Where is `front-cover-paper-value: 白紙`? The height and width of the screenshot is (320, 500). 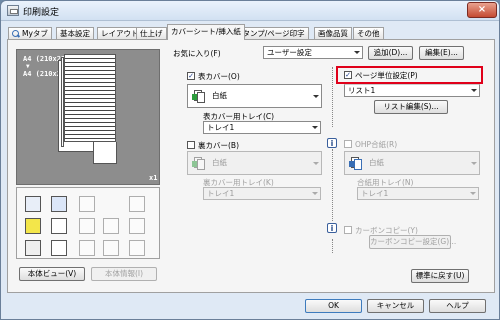
front-cover-paper-value: 白紙 is located at coordinates (219, 95).